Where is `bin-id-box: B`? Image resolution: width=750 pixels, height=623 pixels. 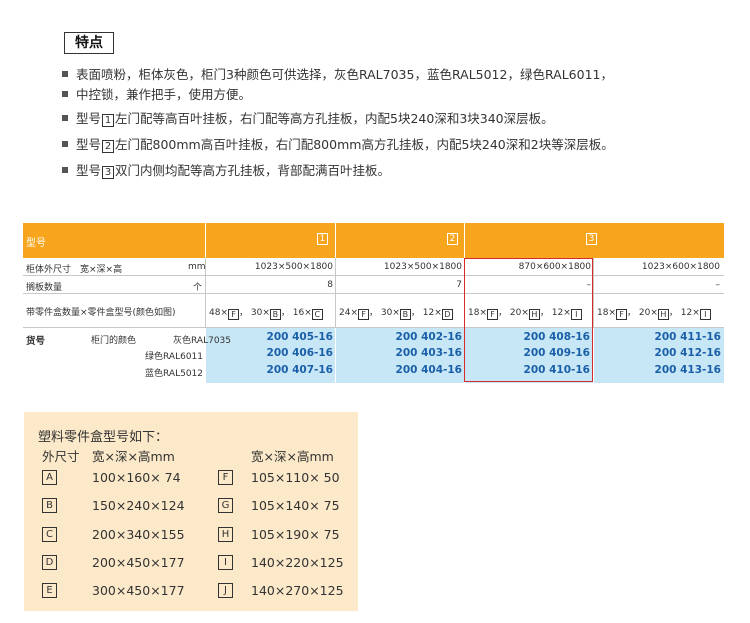 bin-id-box: B is located at coordinates (49, 505).